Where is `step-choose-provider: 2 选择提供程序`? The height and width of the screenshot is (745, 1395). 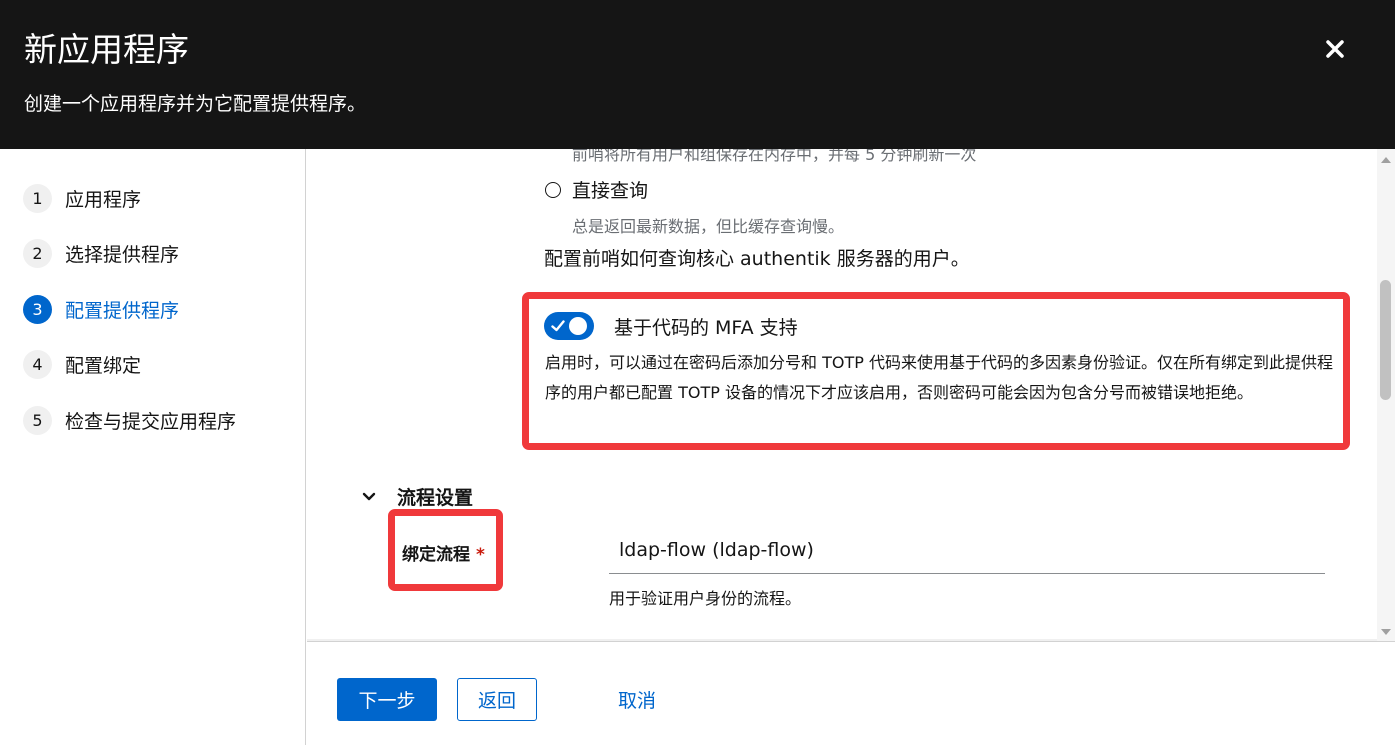
step-choose-provider: 2 选择提供程序 is located at coordinates (101, 253).